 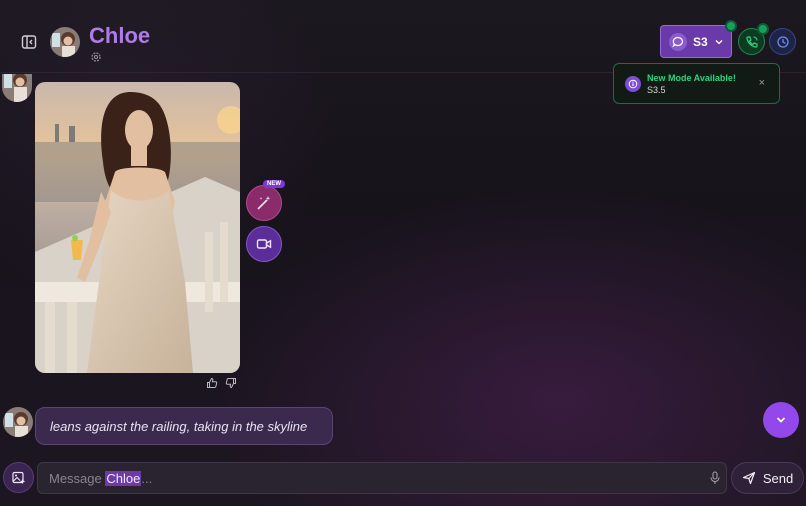 What do you see at coordinates (274, 184) in the screenshot?
I see `new-badge: NEW` at bounding box center [274, 184].